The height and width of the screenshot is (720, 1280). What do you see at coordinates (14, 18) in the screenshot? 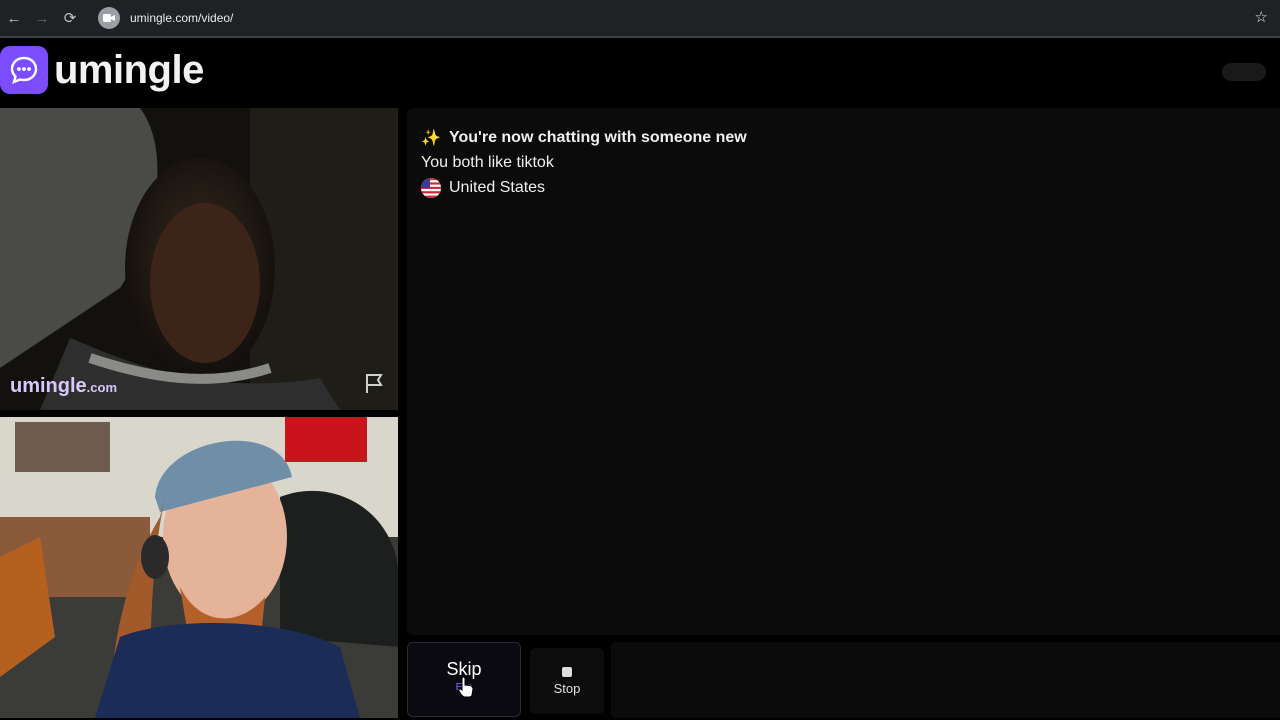
I see `back-icon: ←` at bounding box center [14, 18].